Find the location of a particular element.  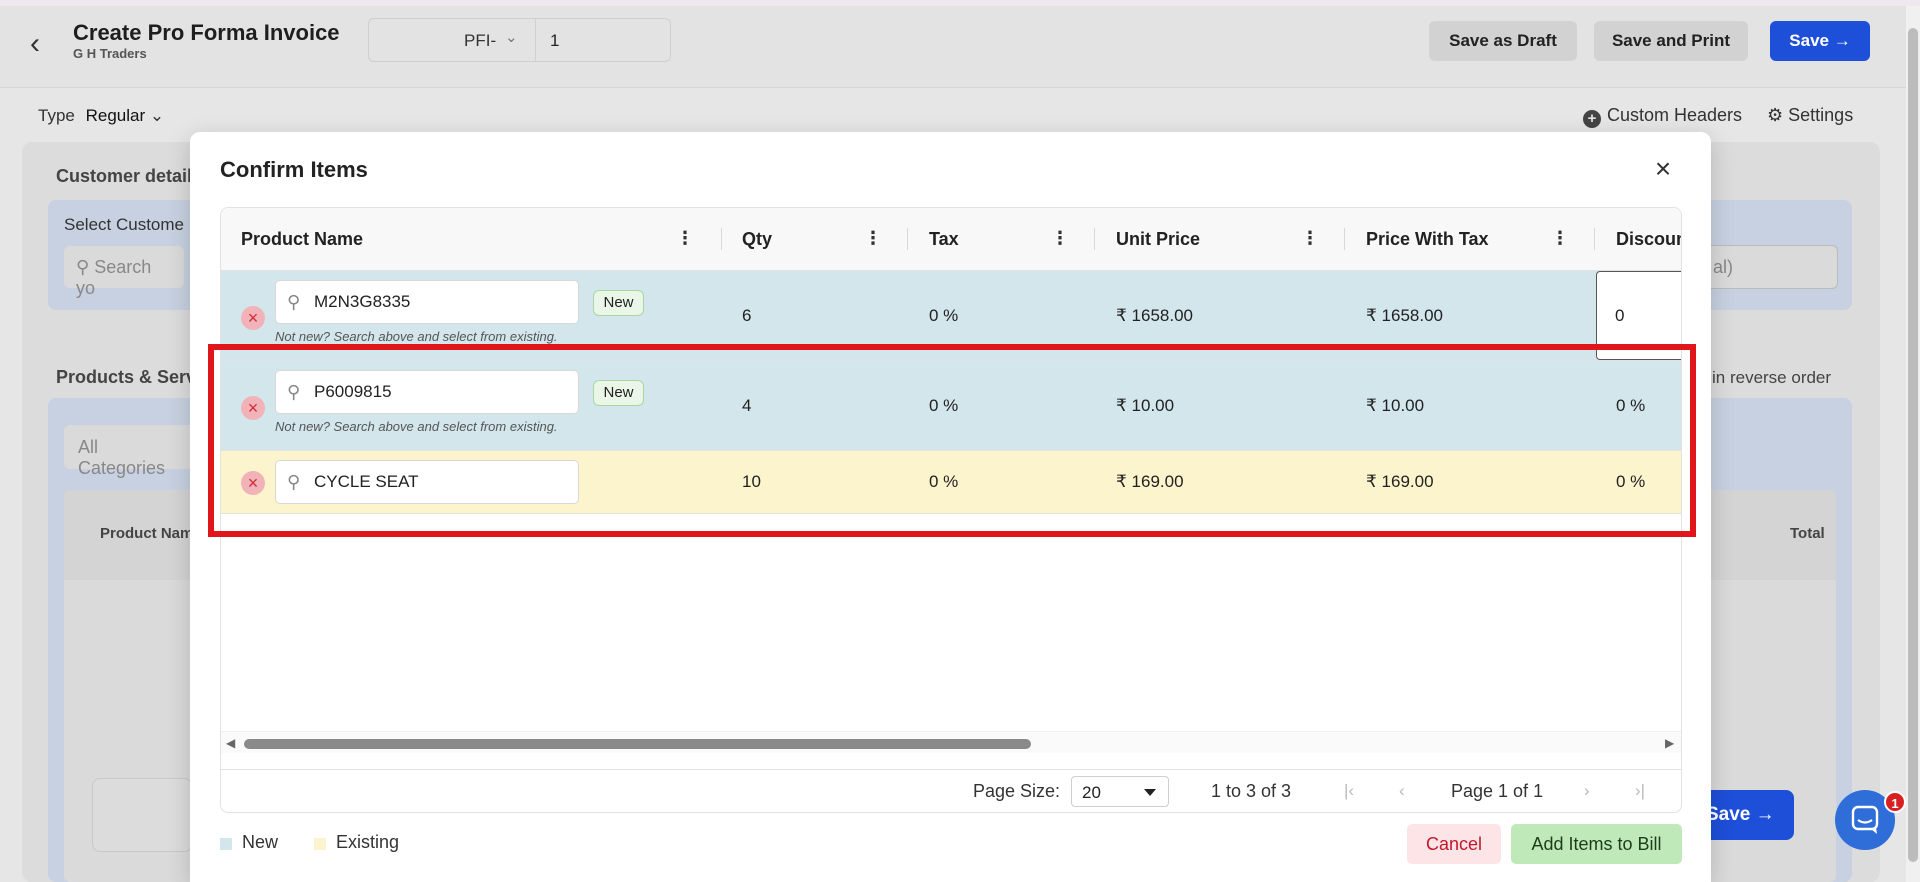

notes-textarea: al) is located at coordinates (1764, 267).